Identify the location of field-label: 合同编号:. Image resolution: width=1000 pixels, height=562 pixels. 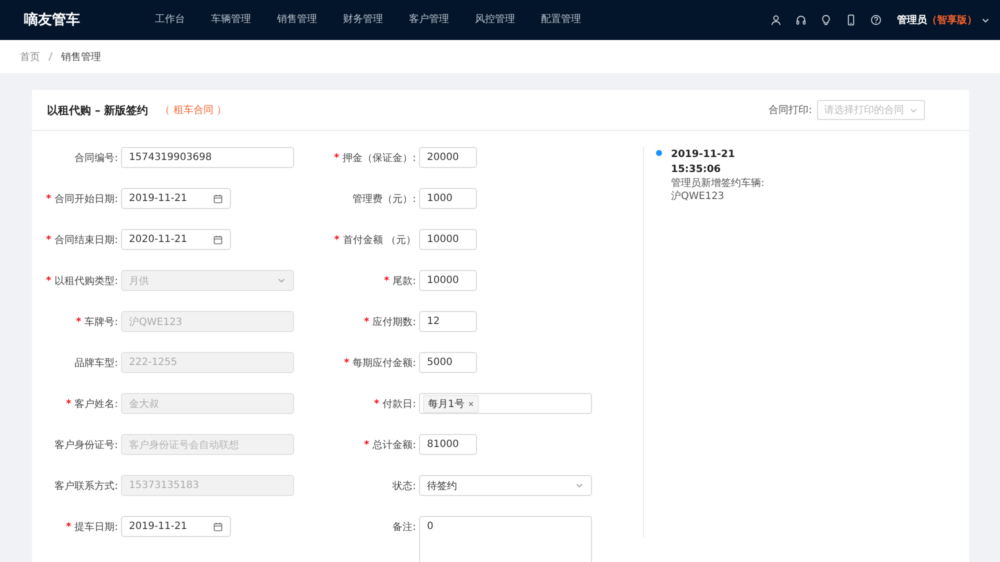
(96, 158).